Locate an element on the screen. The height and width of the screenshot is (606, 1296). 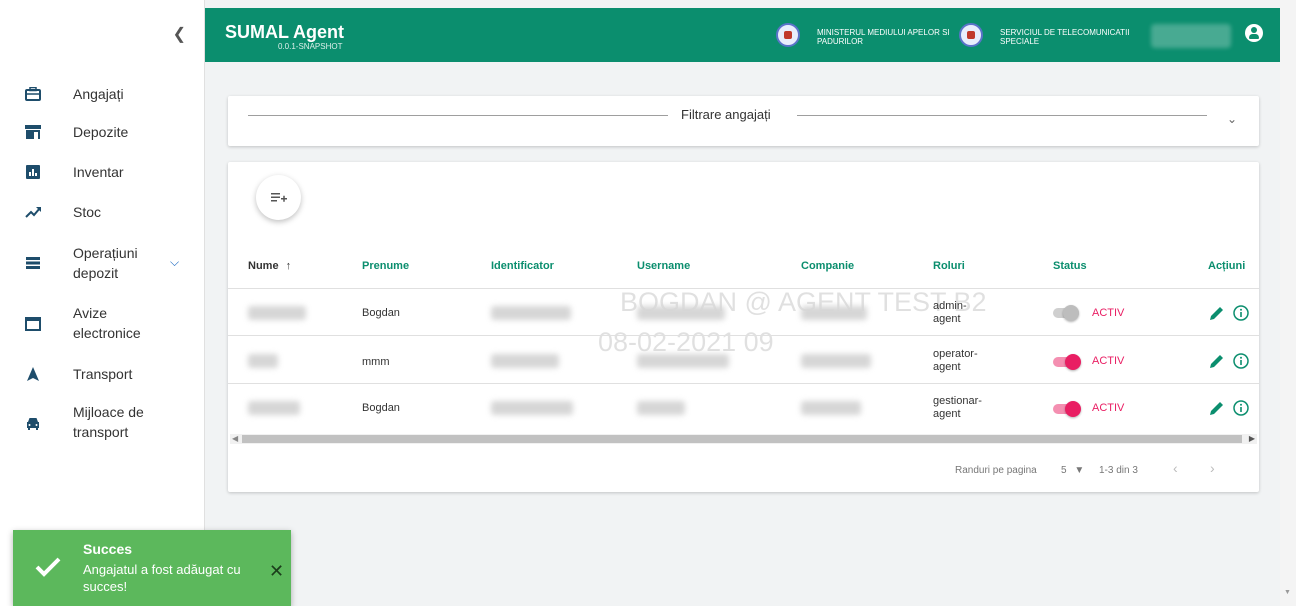
scrollbar-thumb is located at coordinates (742, 439).